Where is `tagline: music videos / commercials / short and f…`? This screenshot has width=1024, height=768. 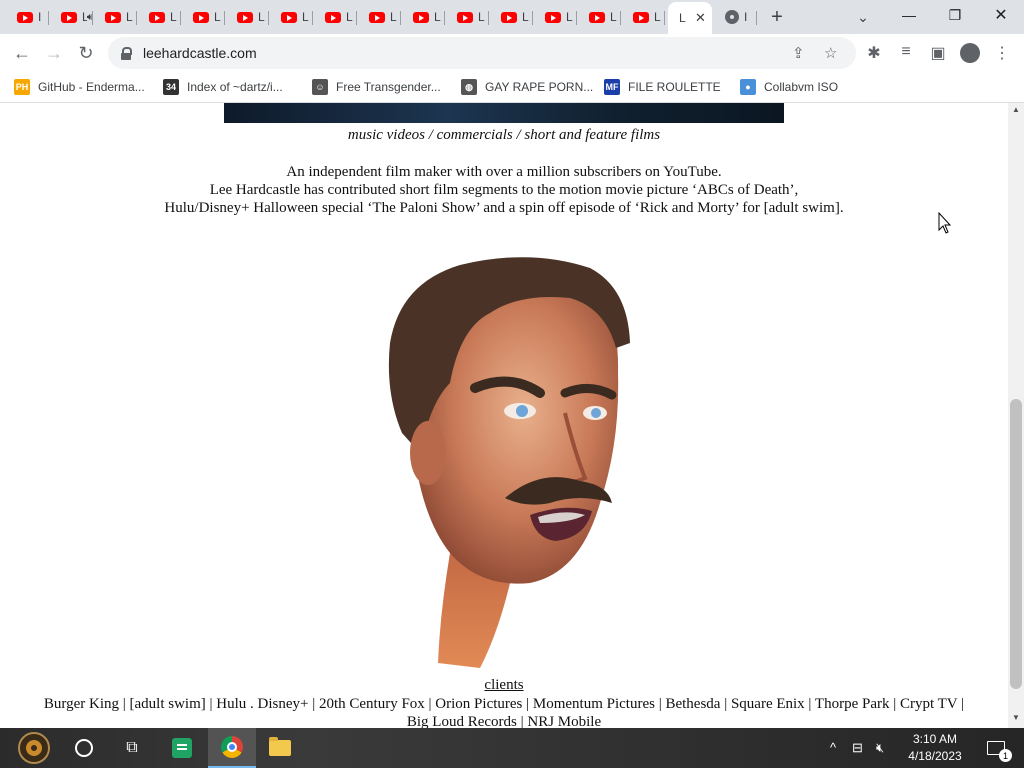 tagline: music videos / commercials / short and f… is located at coordinates (504, 135).